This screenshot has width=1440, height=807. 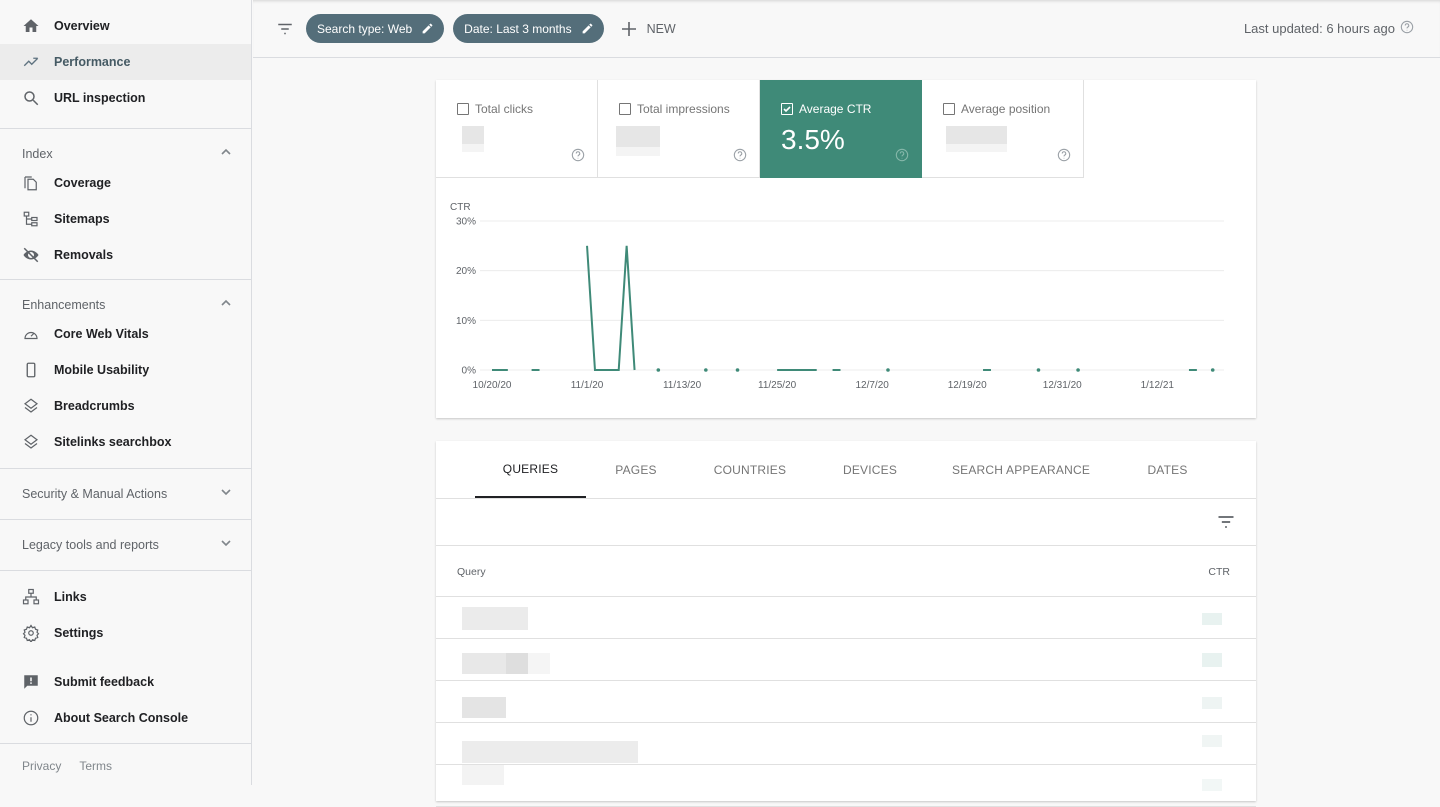 I want to click on section-title: Enhancements, so click(x=64, y=305).